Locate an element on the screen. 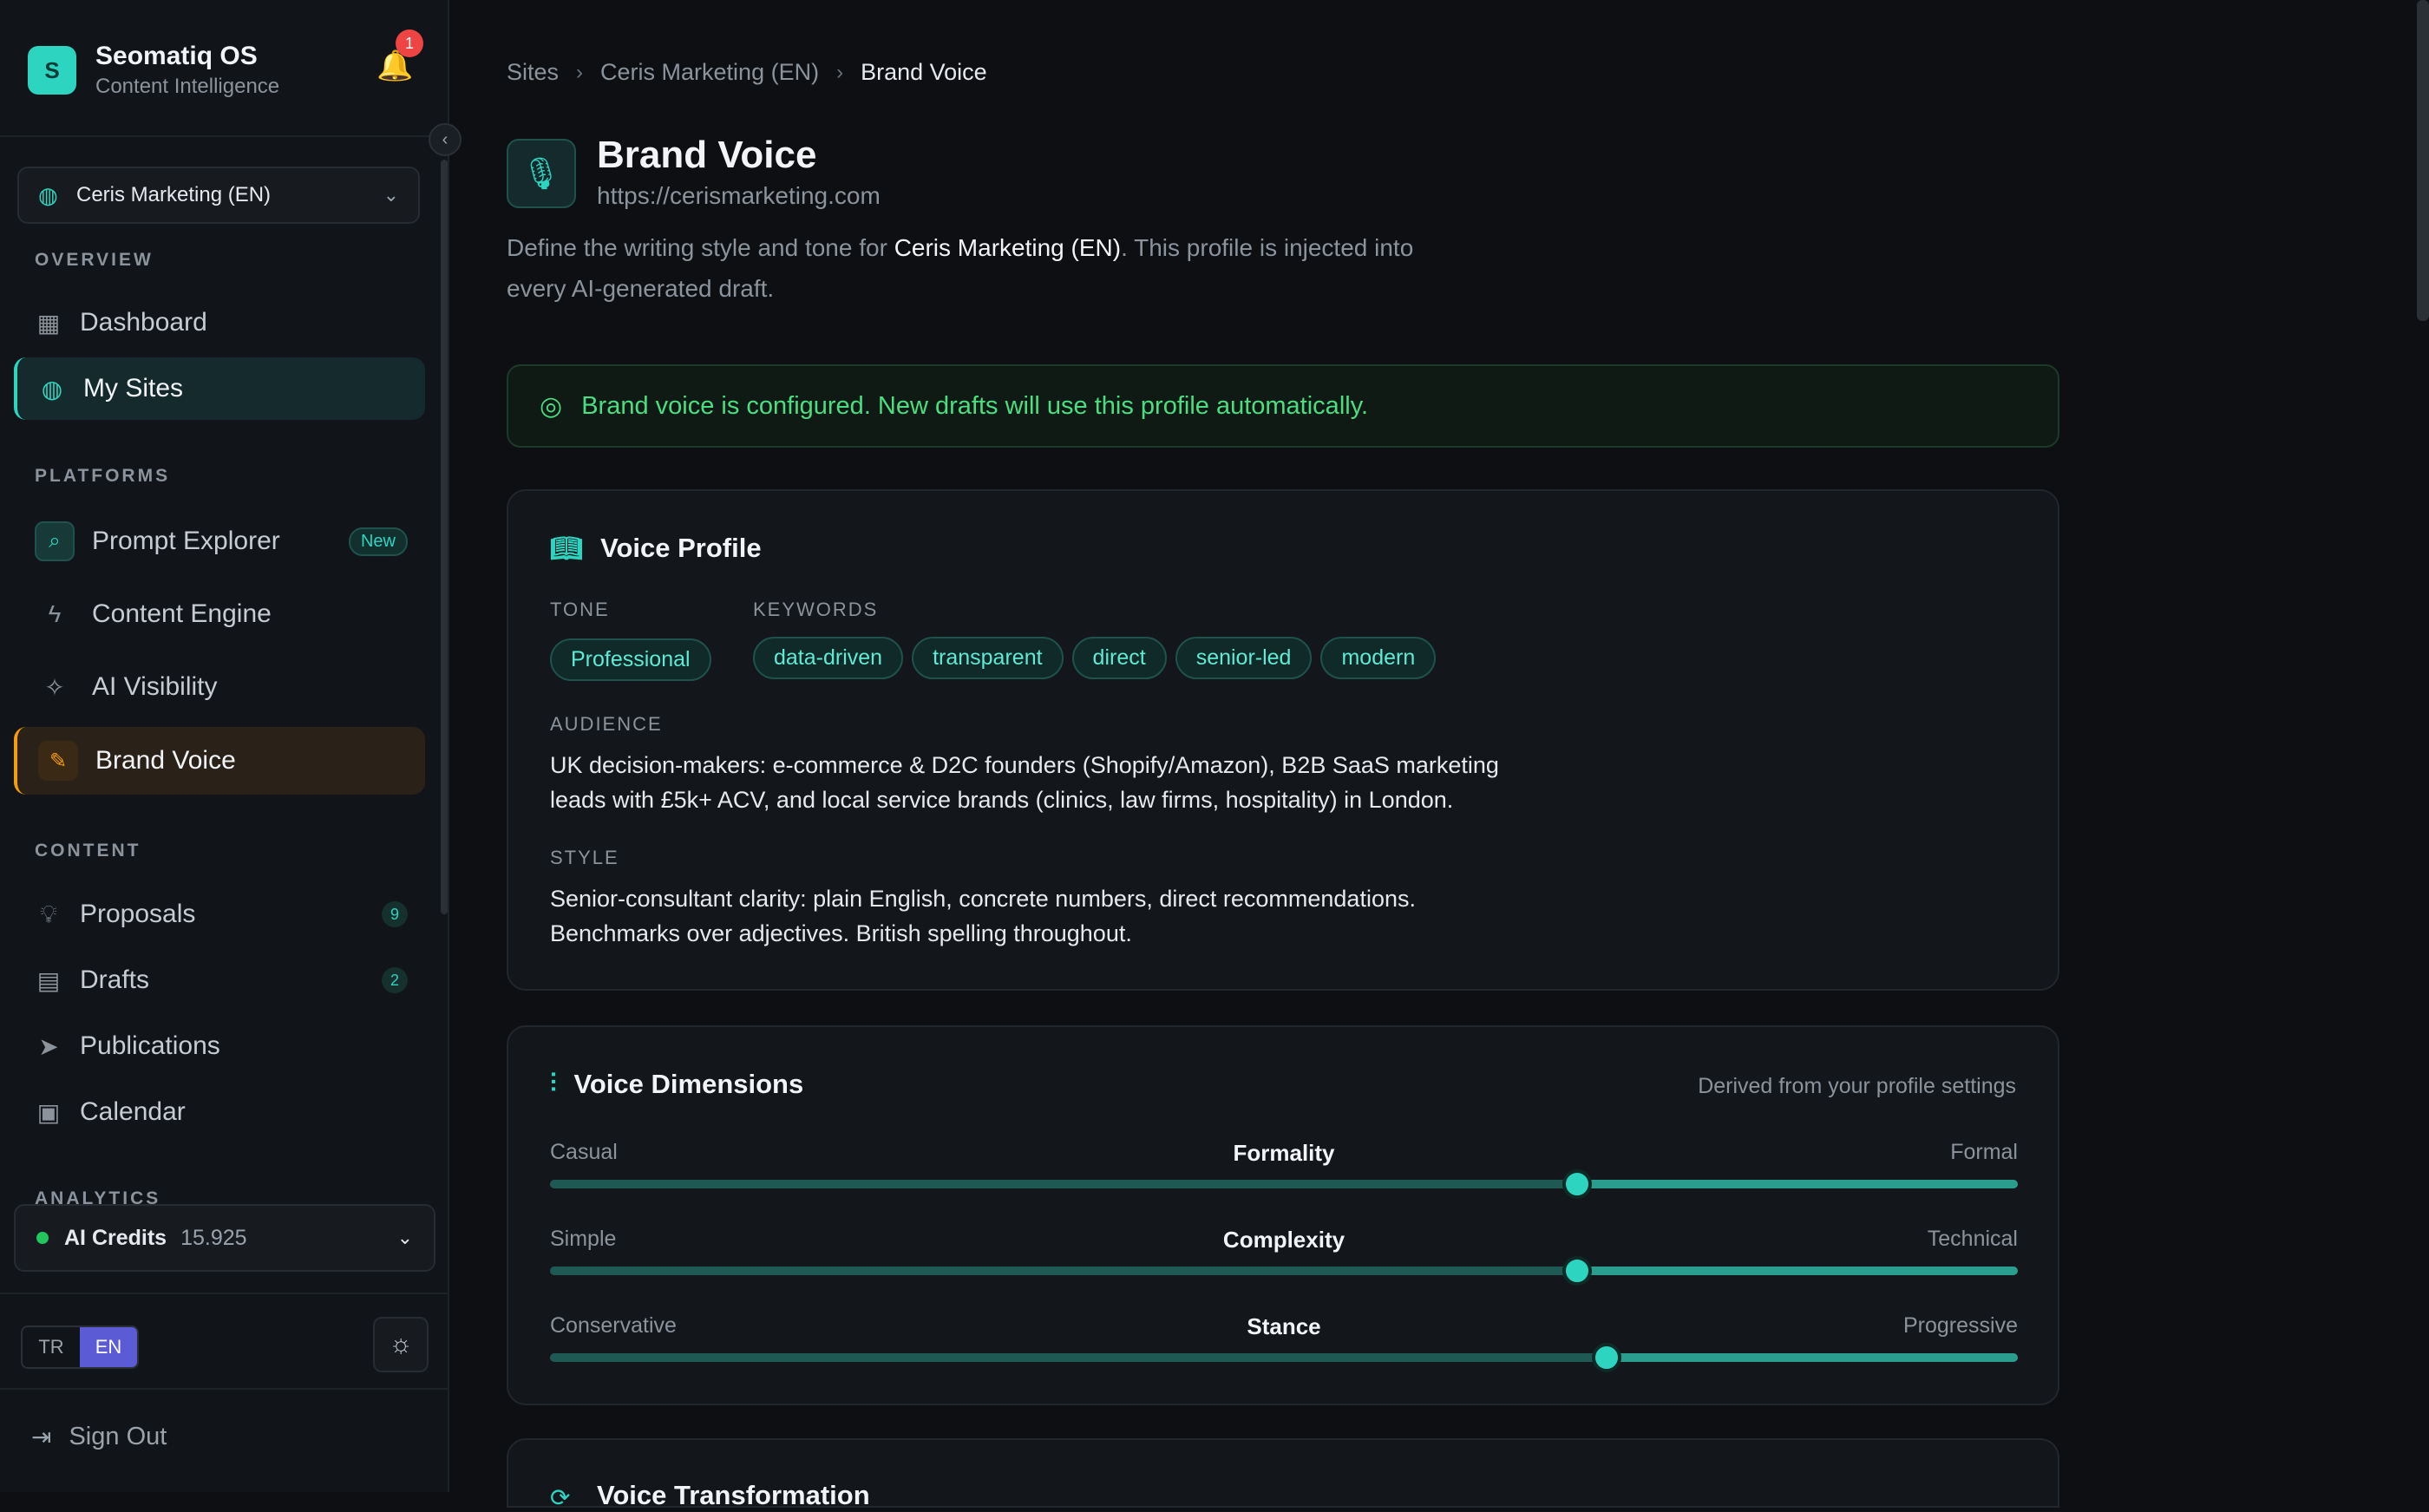  section-platforms: PLATFORMS is located at coordinates (103, 476).